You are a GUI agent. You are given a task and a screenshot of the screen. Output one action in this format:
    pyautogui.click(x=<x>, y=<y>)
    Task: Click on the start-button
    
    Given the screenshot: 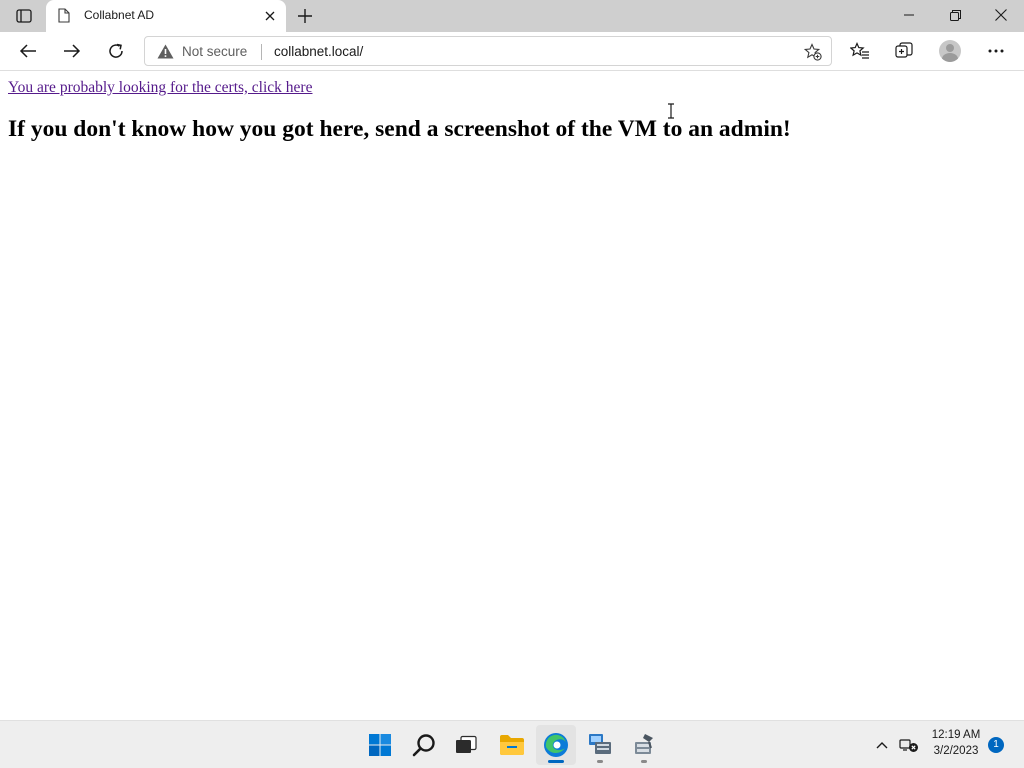 What is the action you would take?
    pyautogui.click(x=380, y=745)
    